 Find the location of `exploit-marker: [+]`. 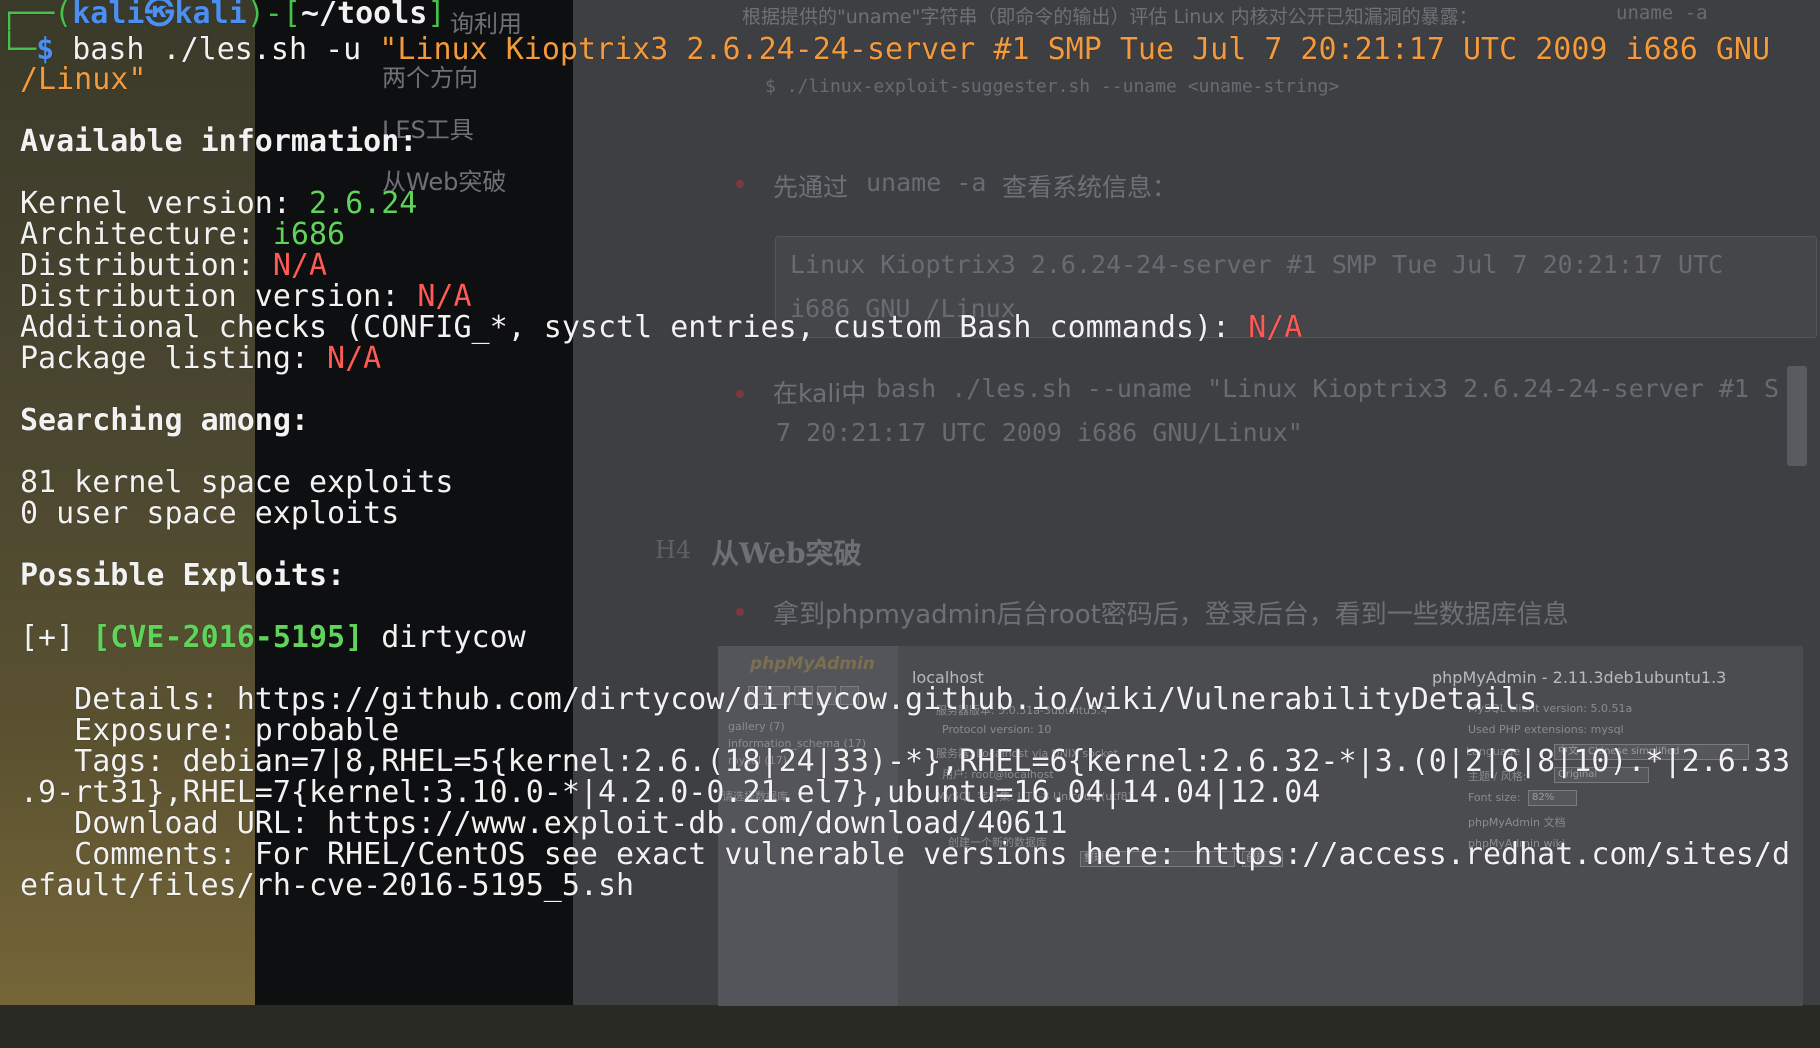

exploit-marker: [+] is located at coordinates (56, 637).